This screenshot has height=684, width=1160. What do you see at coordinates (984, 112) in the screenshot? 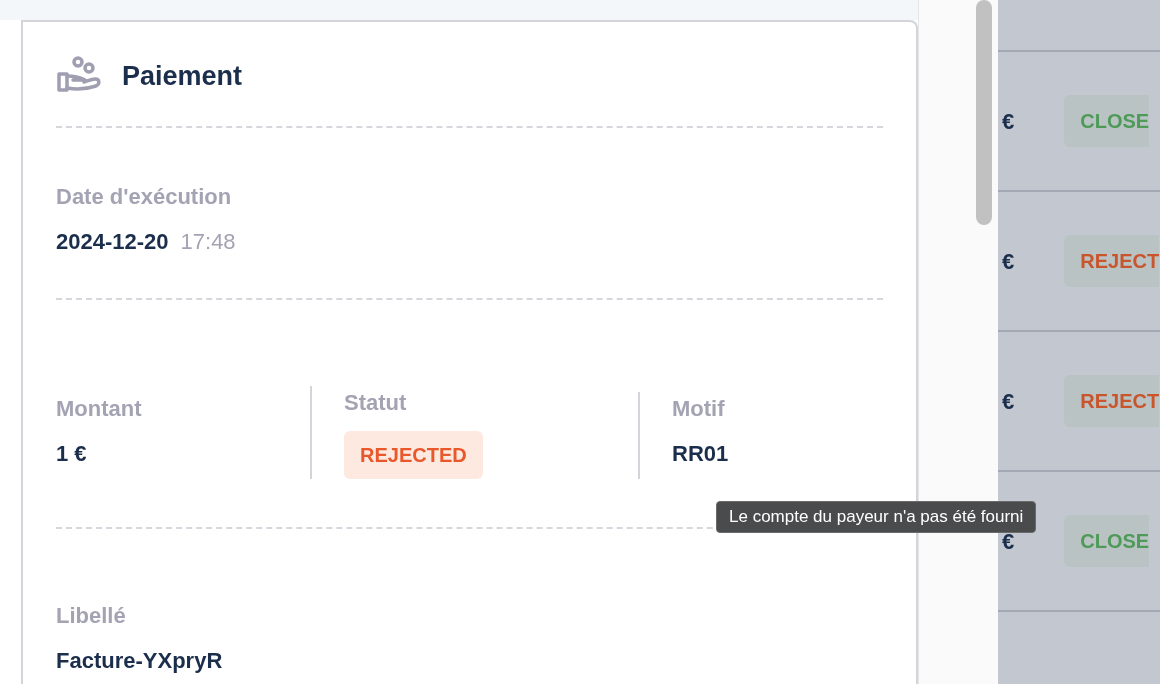
I see `scrollbar-thumb` at bounding box center [984, 112].